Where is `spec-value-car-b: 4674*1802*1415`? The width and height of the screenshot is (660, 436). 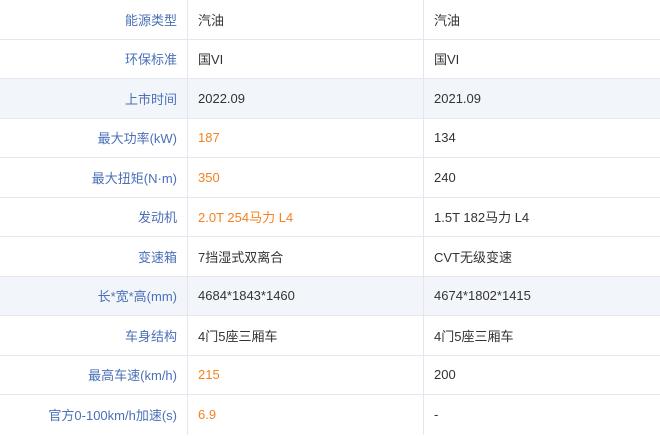
spec-value-car-b: 4674*1802*1415 is located at coordinates (482, 296).